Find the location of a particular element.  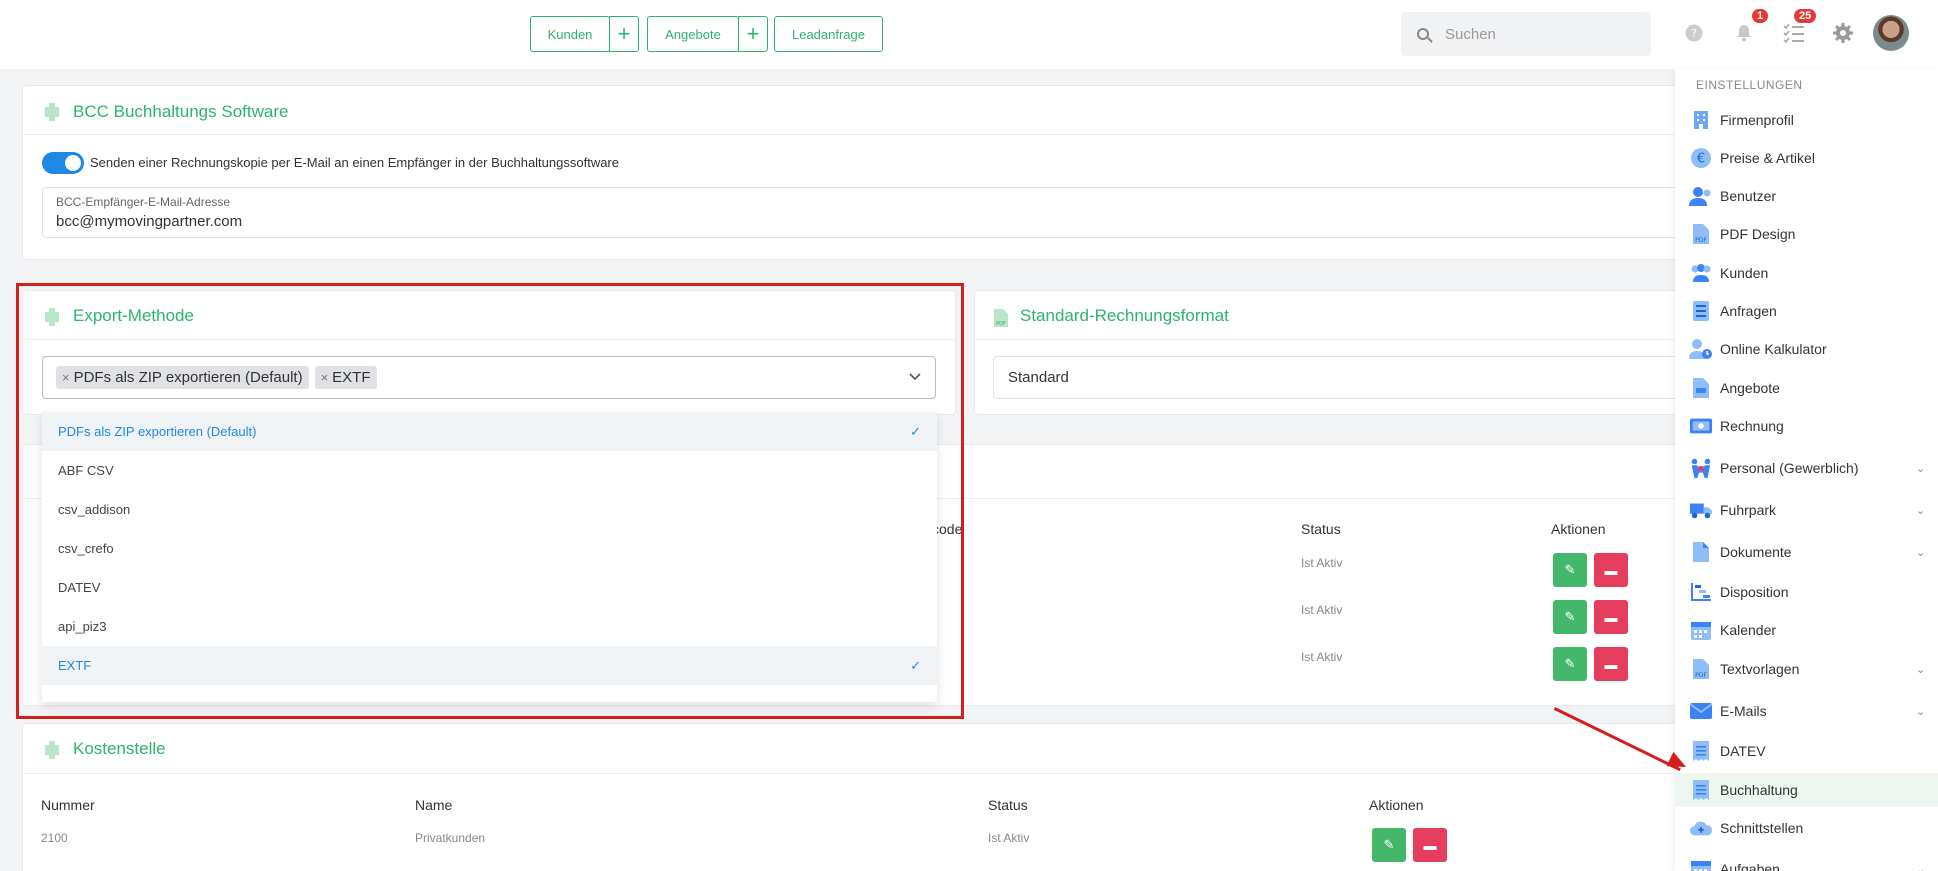

sidebar-item-pdf-design: PDF PDF Design is located at coordinates (1806, 234).